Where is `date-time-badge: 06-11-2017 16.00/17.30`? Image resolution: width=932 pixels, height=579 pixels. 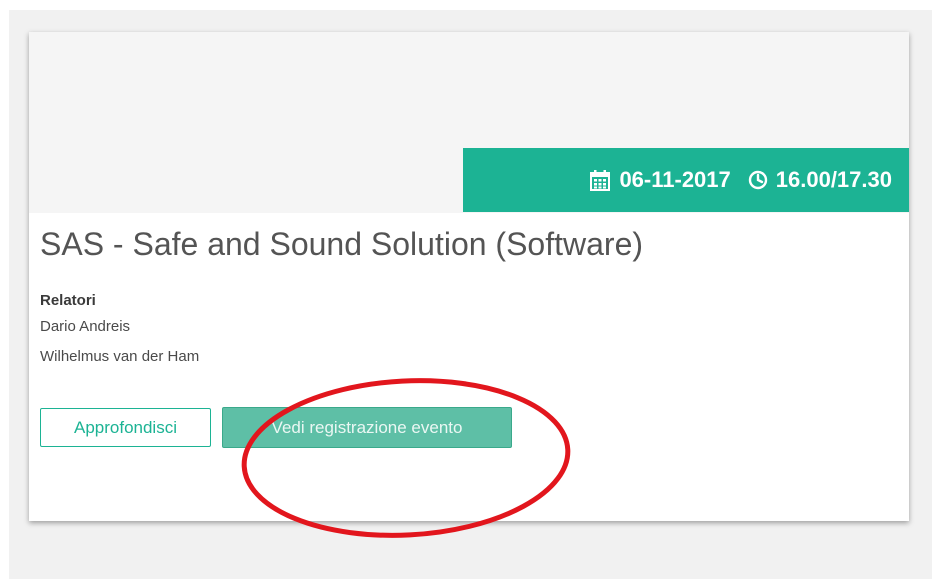
date-time-badge: 06-11-2017 16.00/17.30 is located at coordinates (686, 180).